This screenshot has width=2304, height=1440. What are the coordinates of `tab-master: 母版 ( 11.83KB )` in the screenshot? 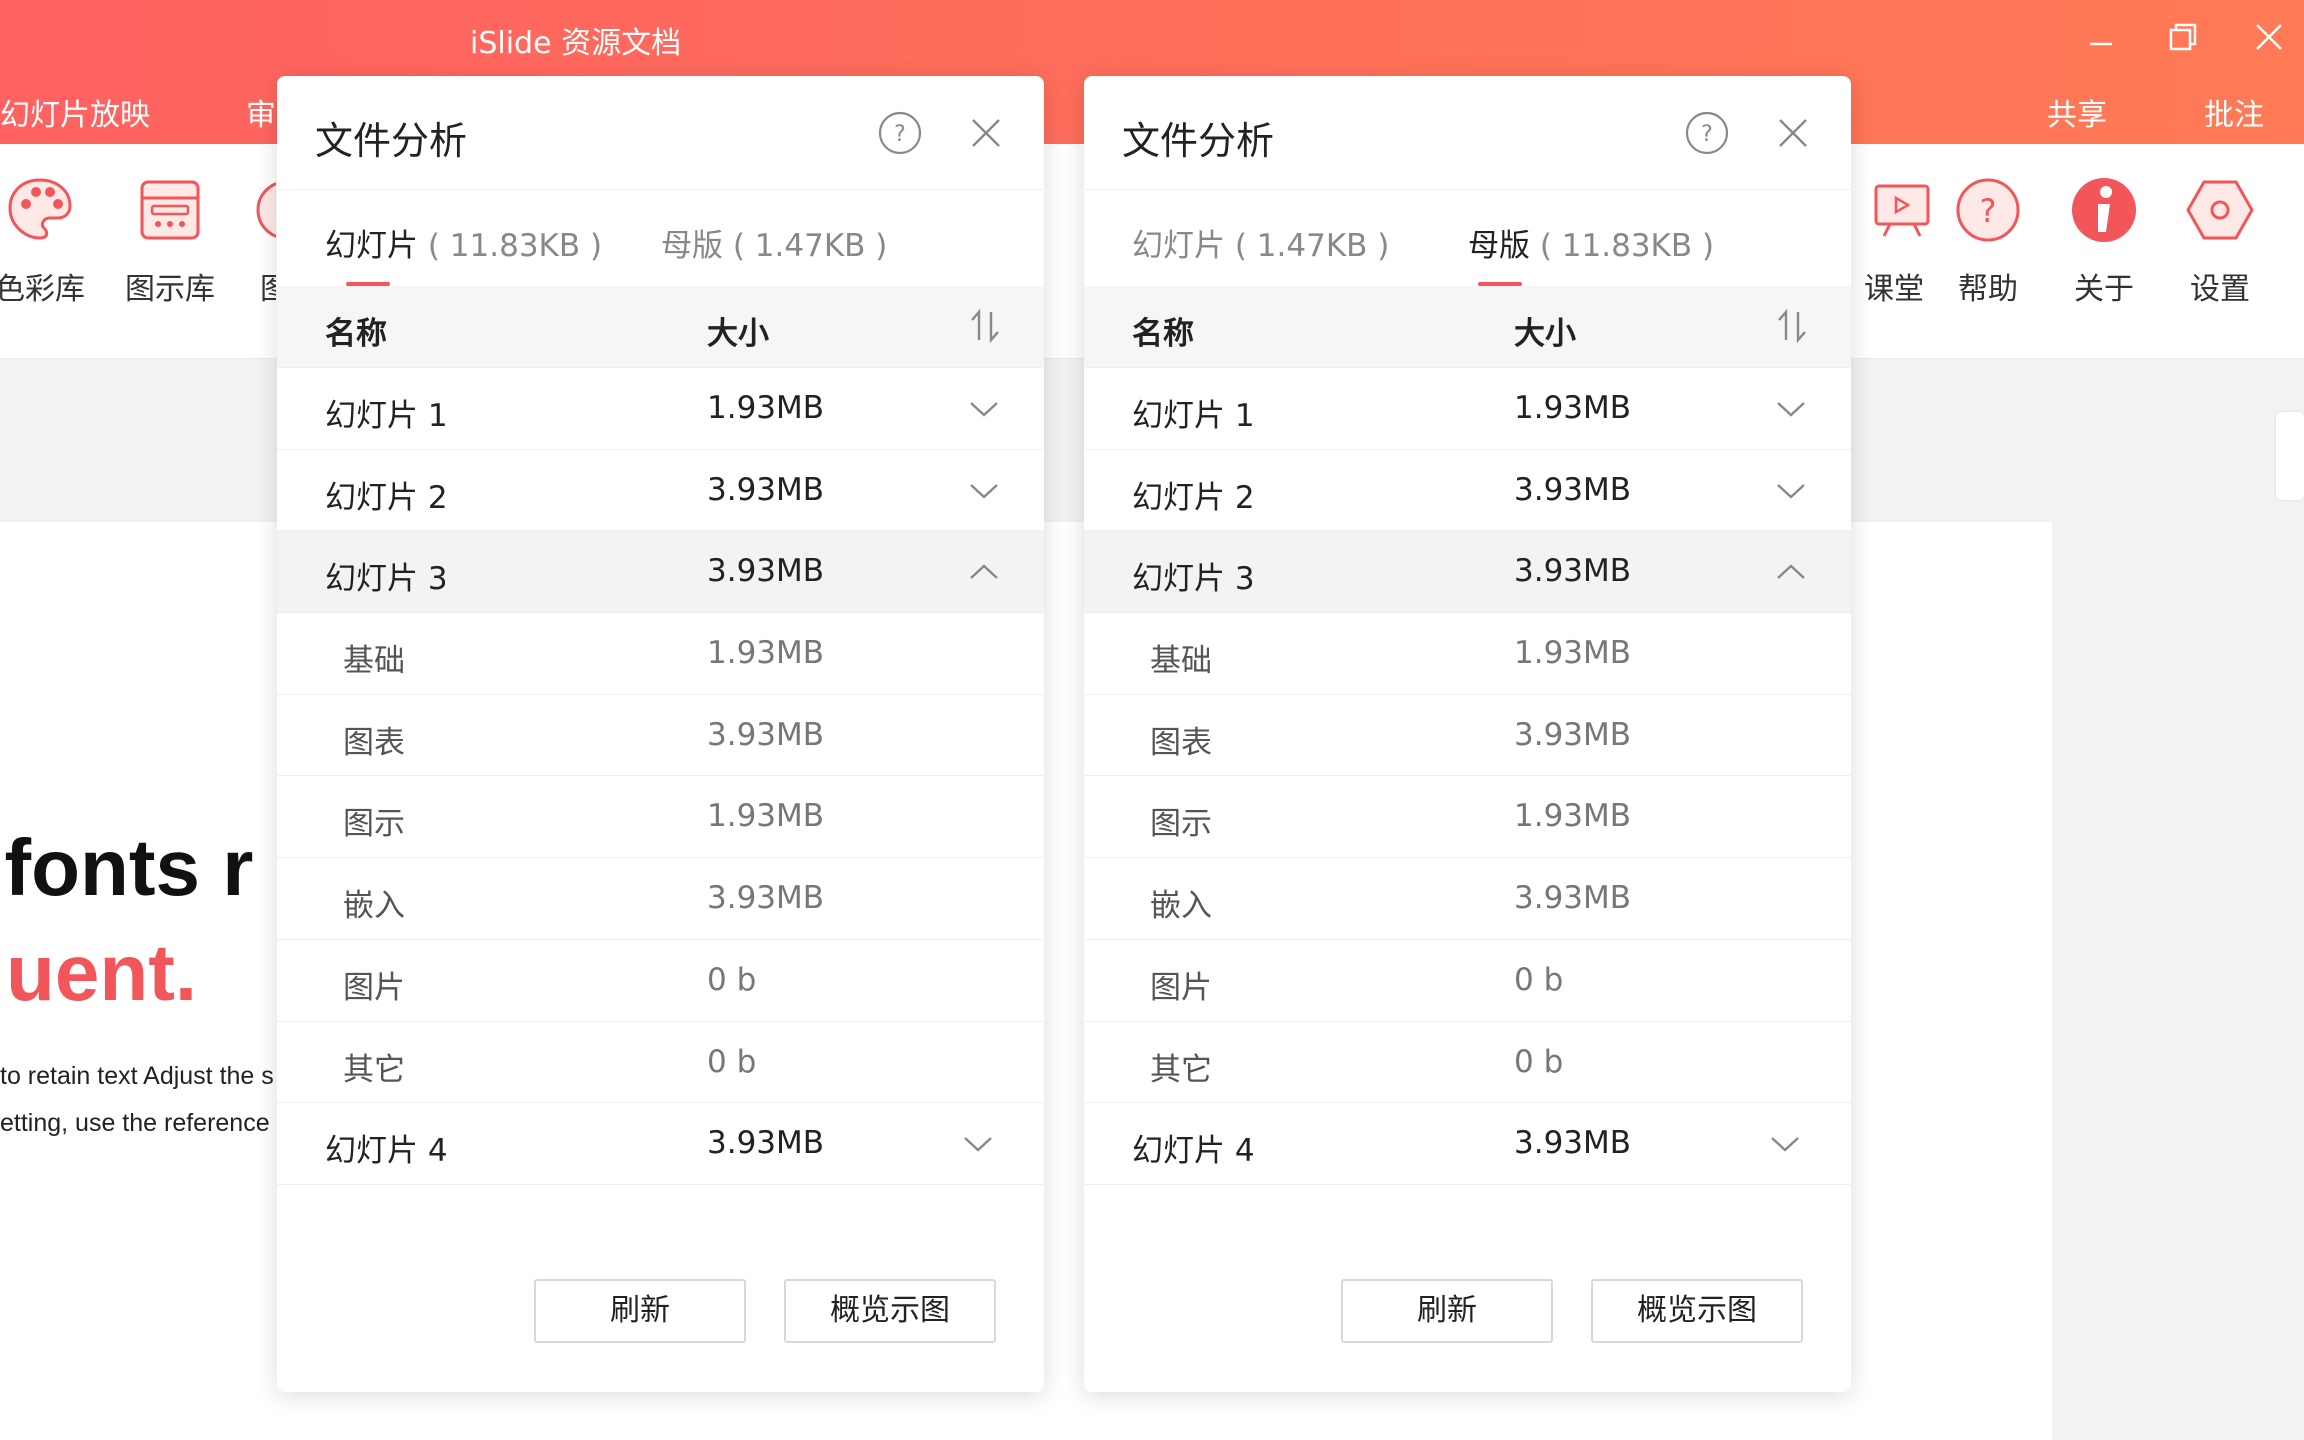 It's located at (1591, 242).